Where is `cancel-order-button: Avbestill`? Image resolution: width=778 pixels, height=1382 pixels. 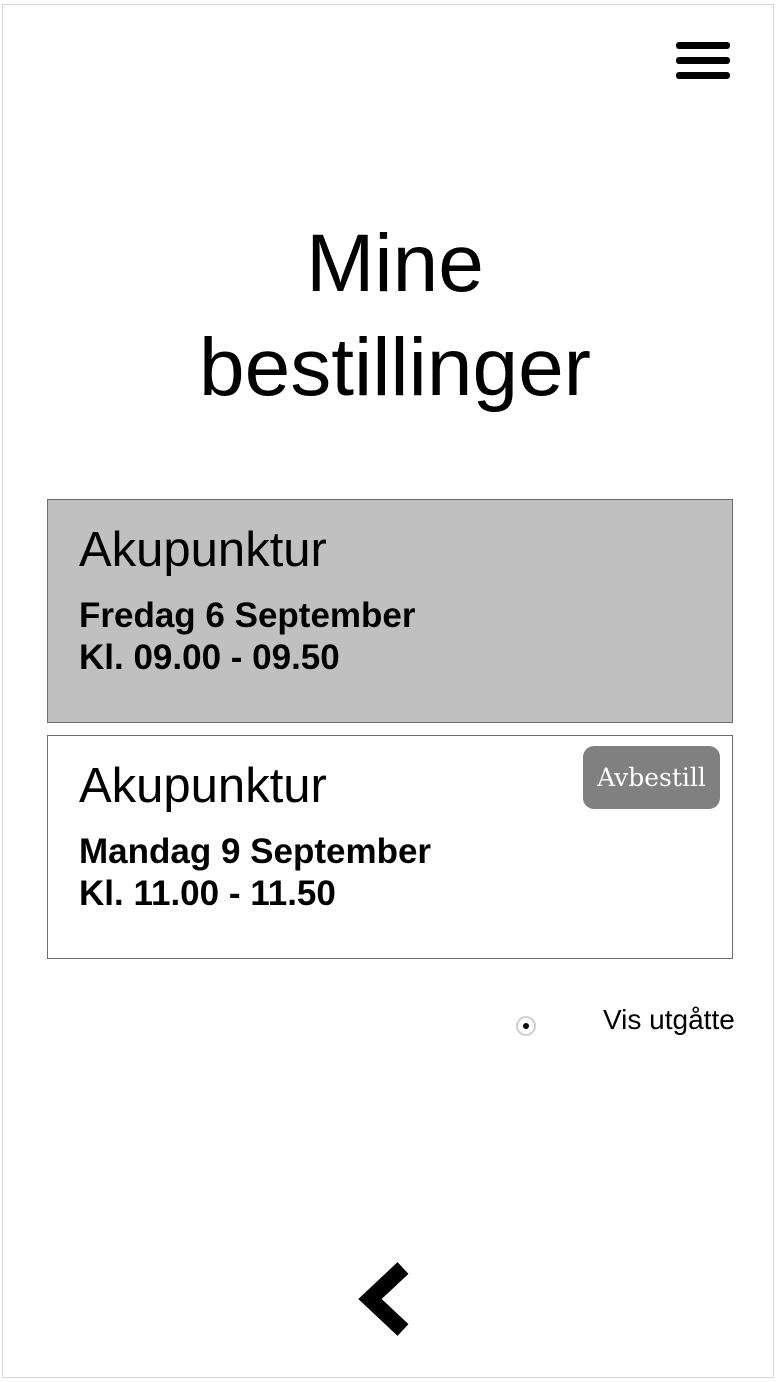 cancel-order-button: Avbestill is located at coordinates (651, 777).